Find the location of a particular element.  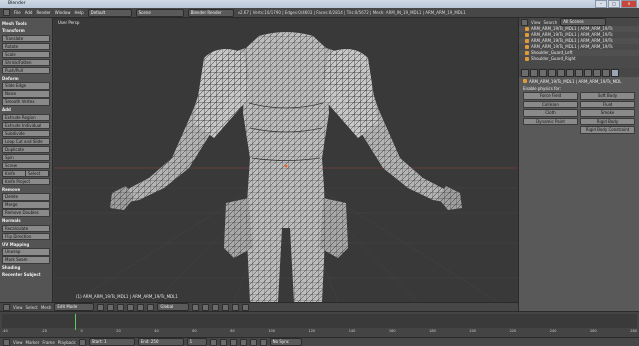

timeline-editor-icon is located at coordinates (6, 342).